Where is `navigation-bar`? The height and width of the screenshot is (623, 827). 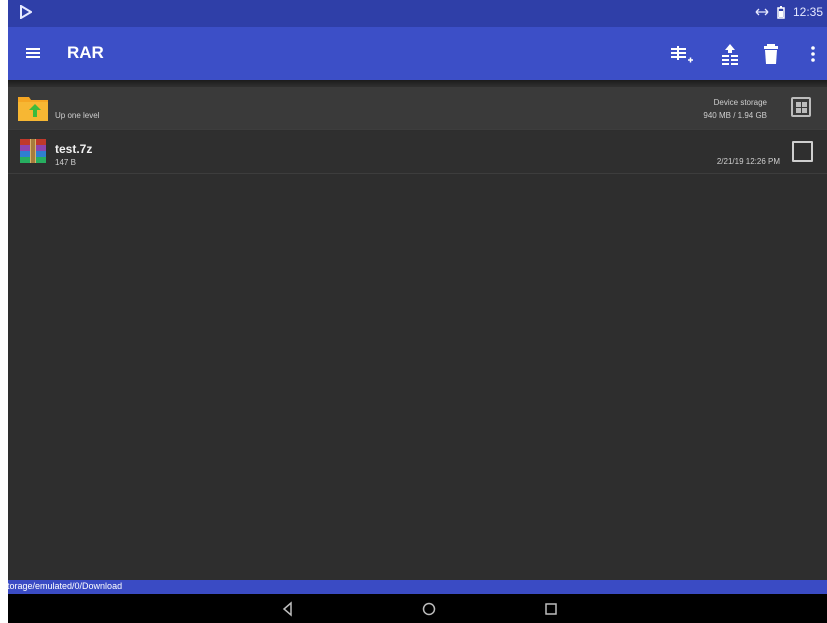 navigation-bar is located at coordinates (417, 608).